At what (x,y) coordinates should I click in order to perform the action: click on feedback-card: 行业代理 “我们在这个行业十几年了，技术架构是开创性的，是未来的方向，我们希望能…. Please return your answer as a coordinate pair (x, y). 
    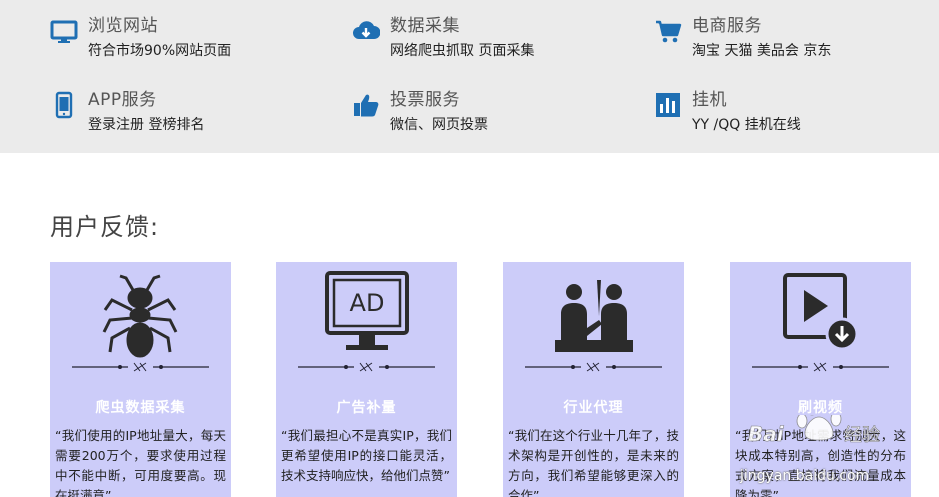
    Looking at the image, I should click on (593, 379).